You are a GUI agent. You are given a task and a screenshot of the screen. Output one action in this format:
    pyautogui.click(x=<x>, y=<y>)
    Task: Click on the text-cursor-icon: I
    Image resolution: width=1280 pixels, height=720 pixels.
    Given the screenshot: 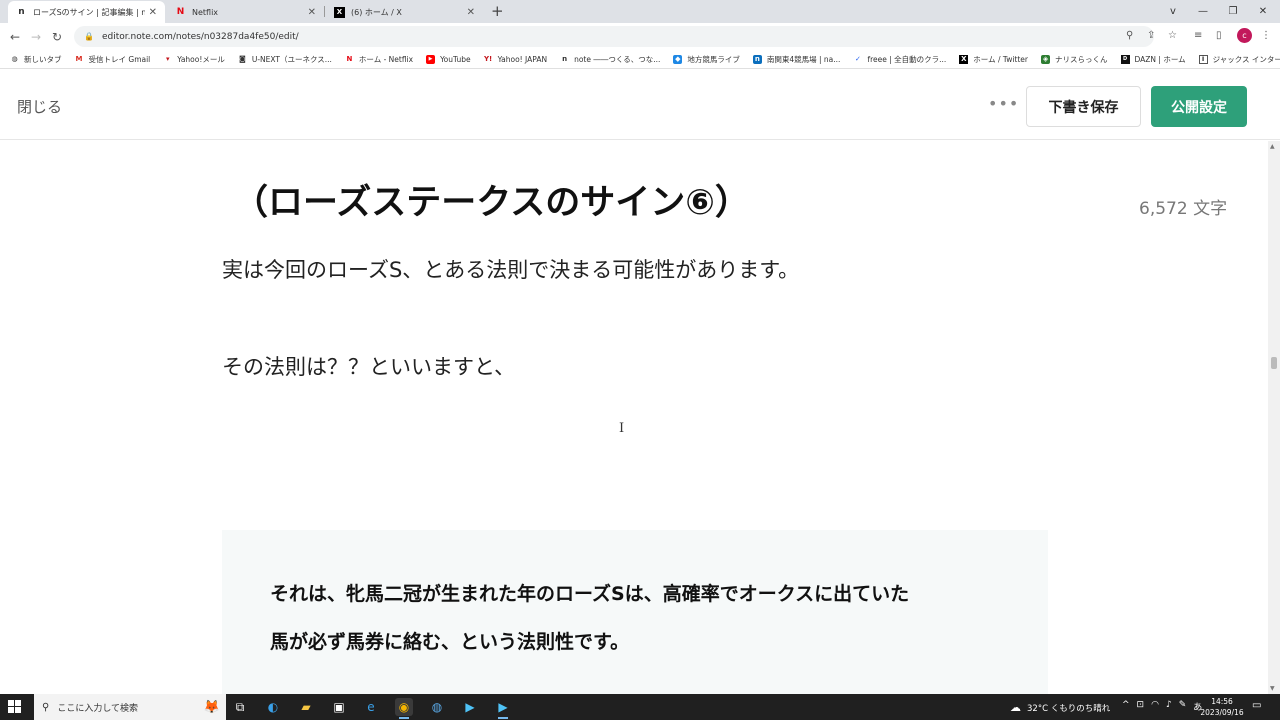 What is the action you would take?
    pyautogui.click(x=622, y=428)
    